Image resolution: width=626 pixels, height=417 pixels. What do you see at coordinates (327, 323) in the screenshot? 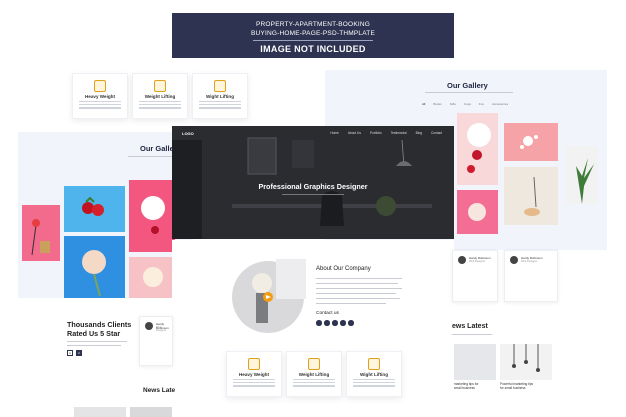
I see `twitter-icon` at bounding box center [327, 323].